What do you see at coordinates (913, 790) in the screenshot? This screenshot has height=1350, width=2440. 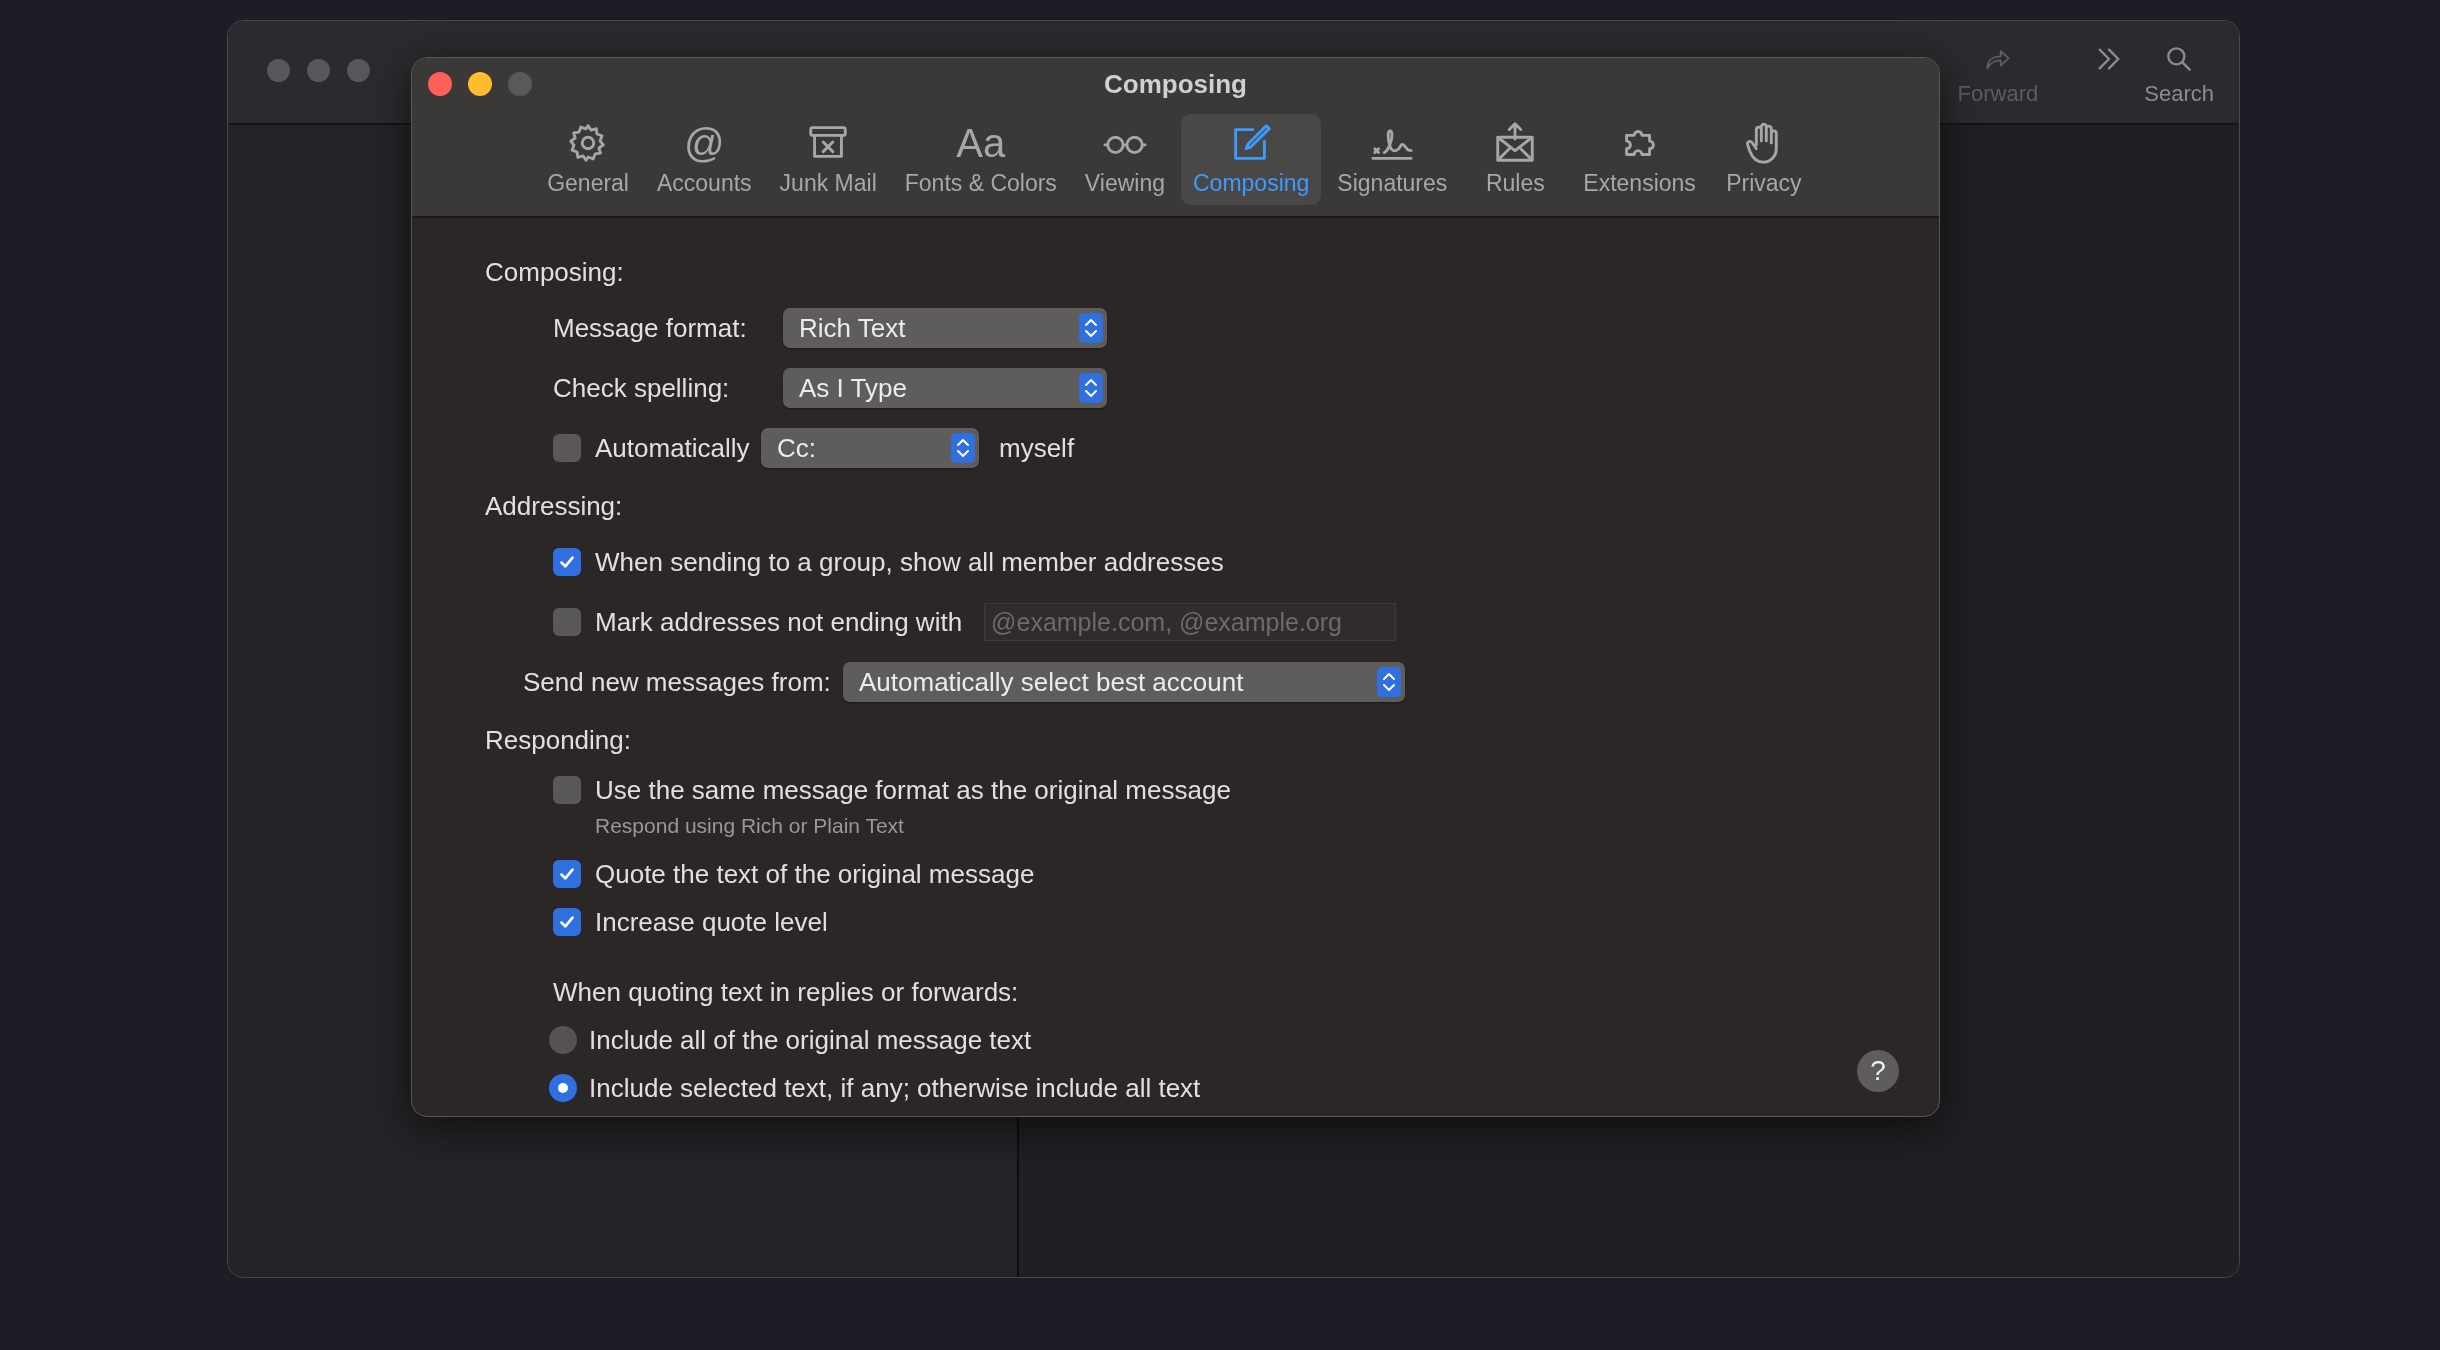 I see `checkbox-label: Use the same message format as the original message` at bounding box center [913, 790].